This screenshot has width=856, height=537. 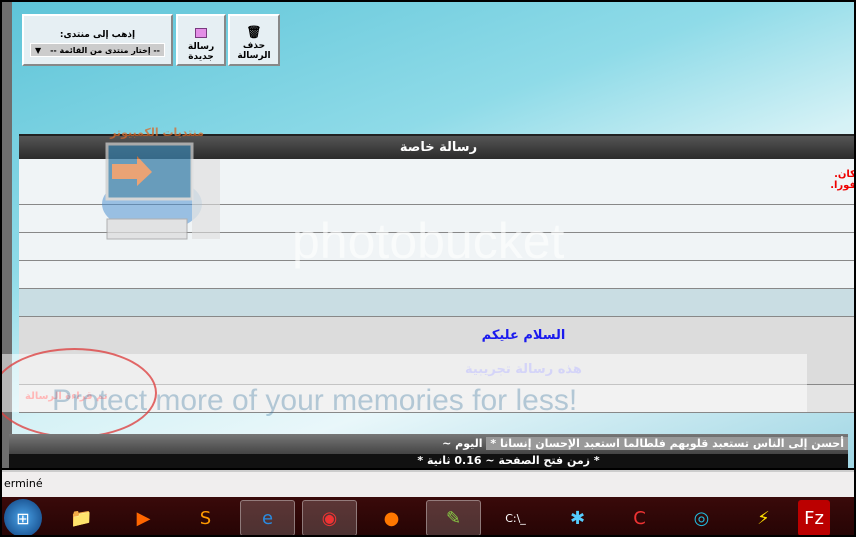 What do you see at coordinates (143, 517) in the screenshot?
I see `media-player-icon: ▶` at bounding box center [143, 517].